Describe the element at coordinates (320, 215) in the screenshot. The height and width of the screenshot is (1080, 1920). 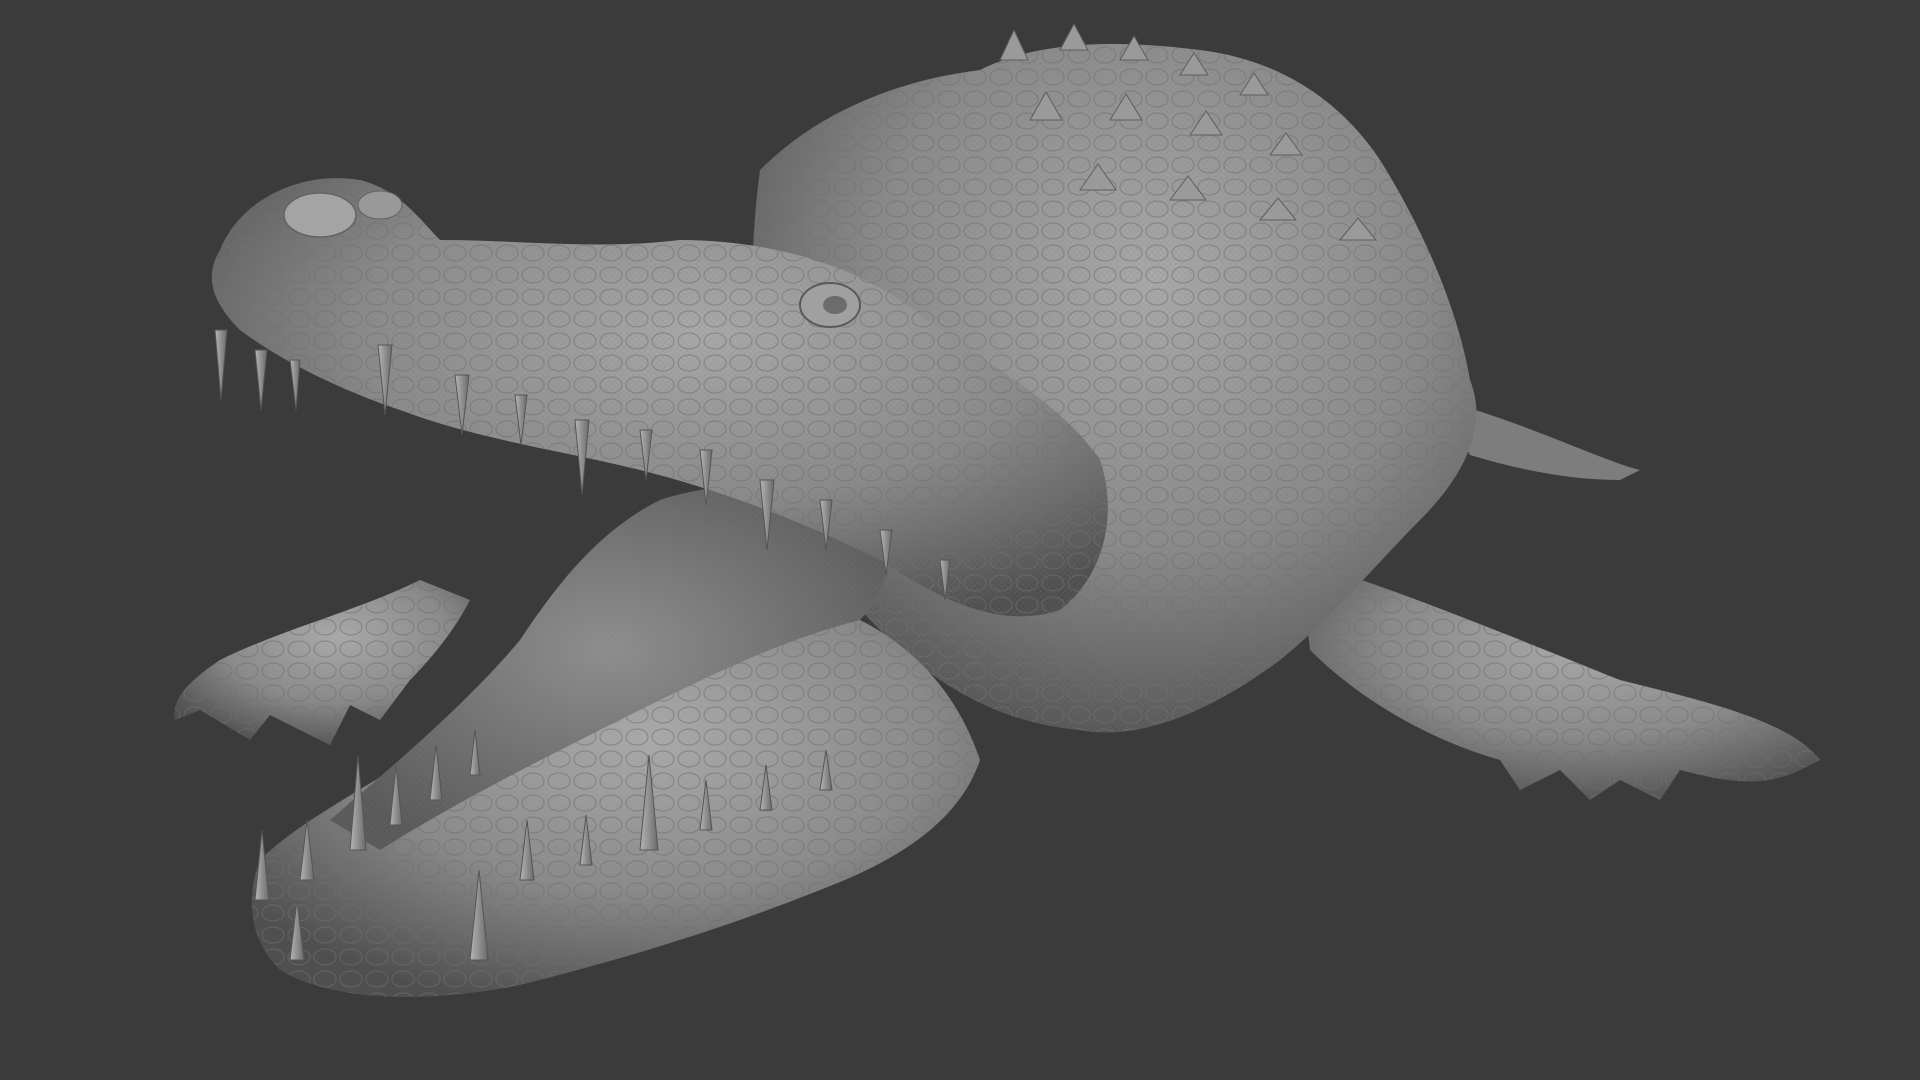
I see `nostril` at that location.